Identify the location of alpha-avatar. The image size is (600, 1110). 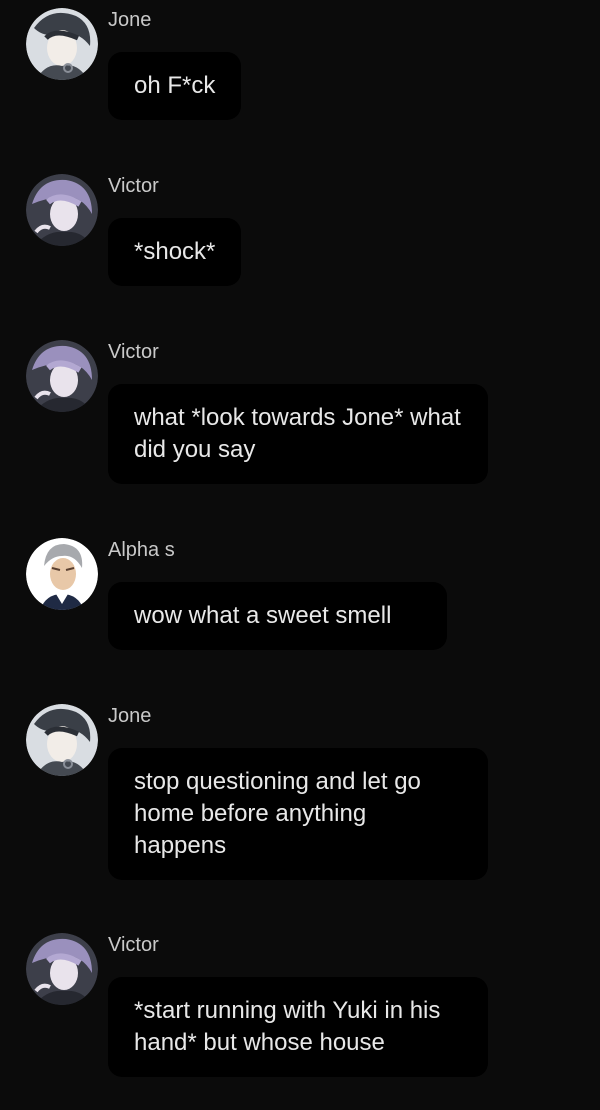
(62, 574).